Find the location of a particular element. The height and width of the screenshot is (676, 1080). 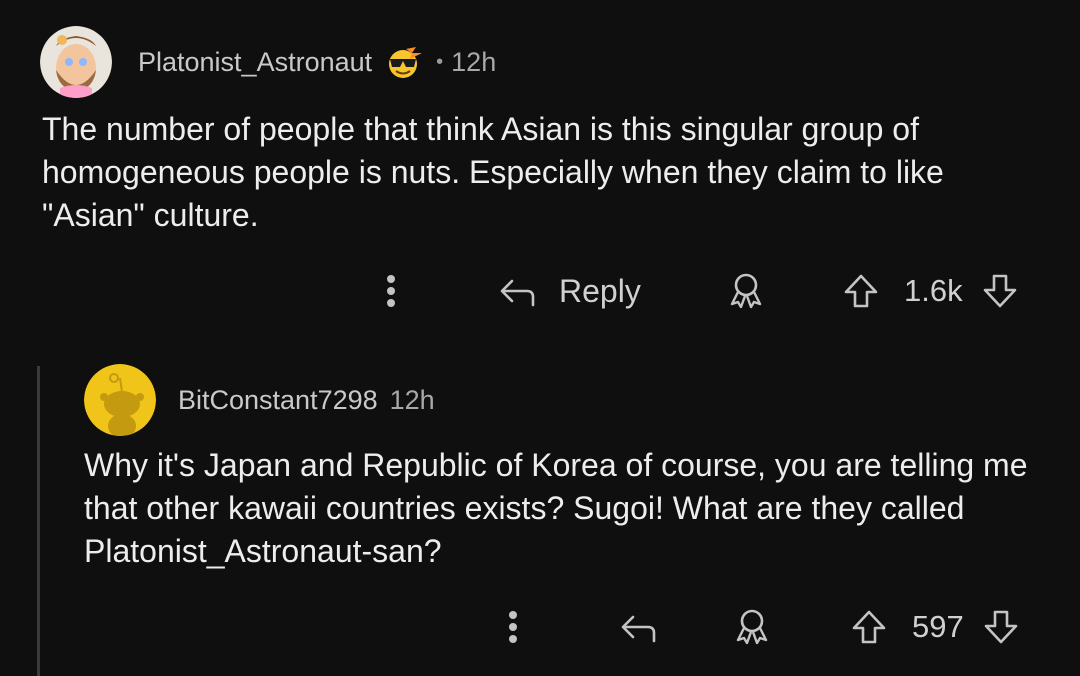

comment-action-bar: Reply 1.6k is located at coordinates (540, 291).